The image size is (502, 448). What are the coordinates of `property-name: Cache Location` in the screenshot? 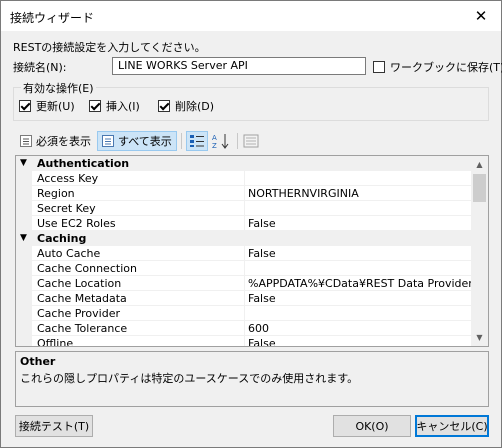 It's located at (79, 283).